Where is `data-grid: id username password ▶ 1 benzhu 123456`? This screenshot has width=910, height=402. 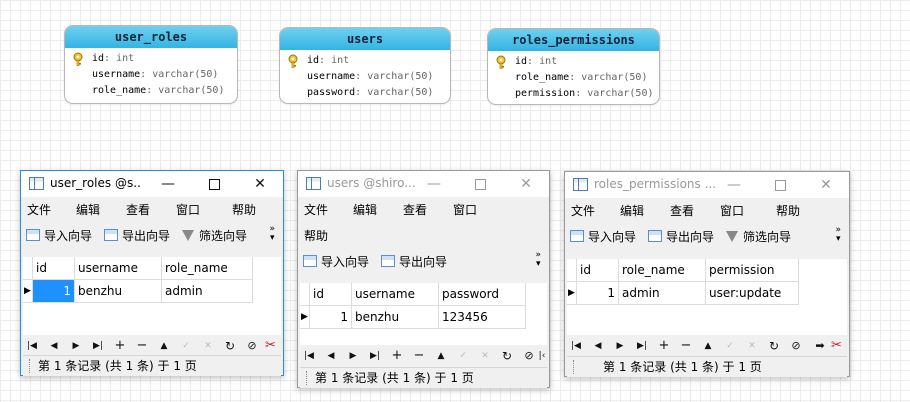
data-grid: id username password ▶ 1 benzhu 123456 is located at coordinates (423, 314).